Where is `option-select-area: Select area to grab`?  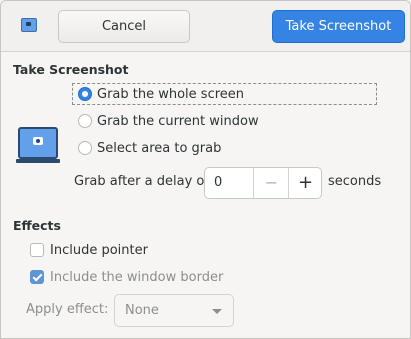
option-select-area: Select area to grab is located at coordinates (149, 148).